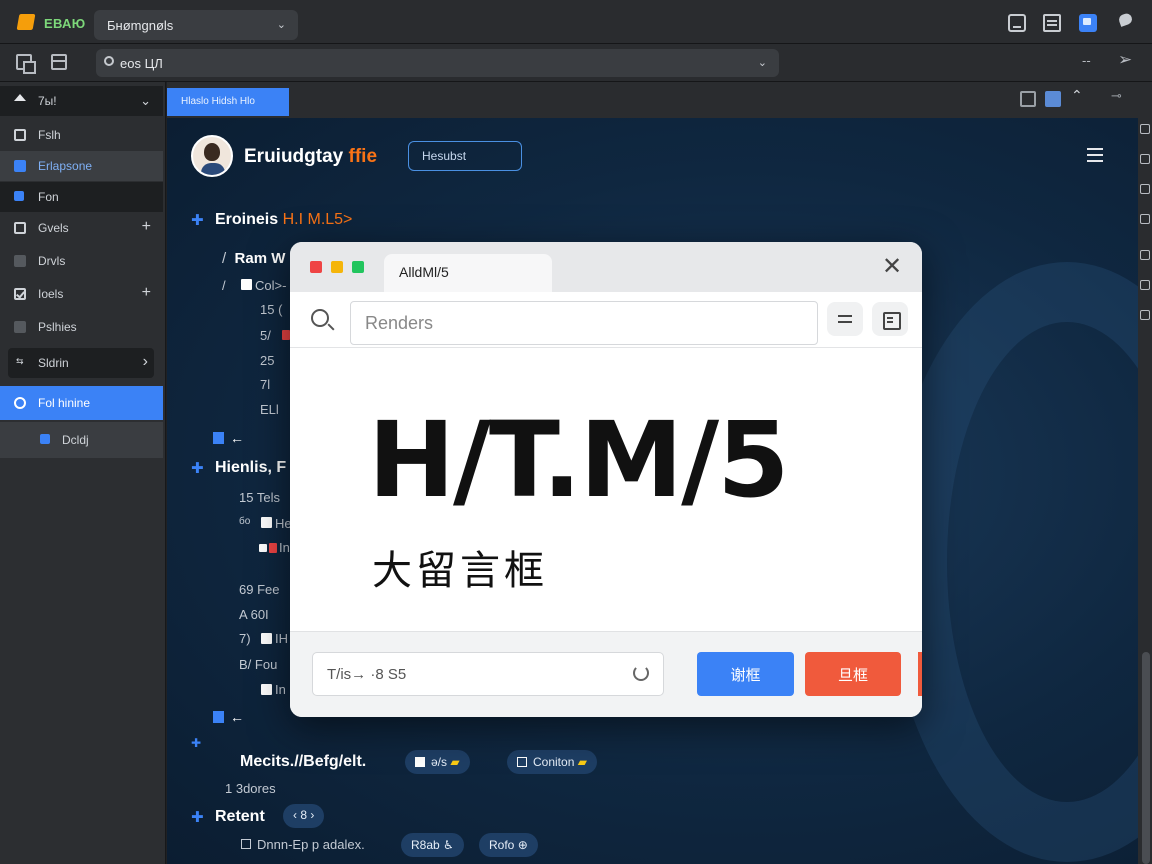  What do you see at coordinates (1126, 23) in the screenshot?
I see `pin-icon` at bounding box center [1126, 23].